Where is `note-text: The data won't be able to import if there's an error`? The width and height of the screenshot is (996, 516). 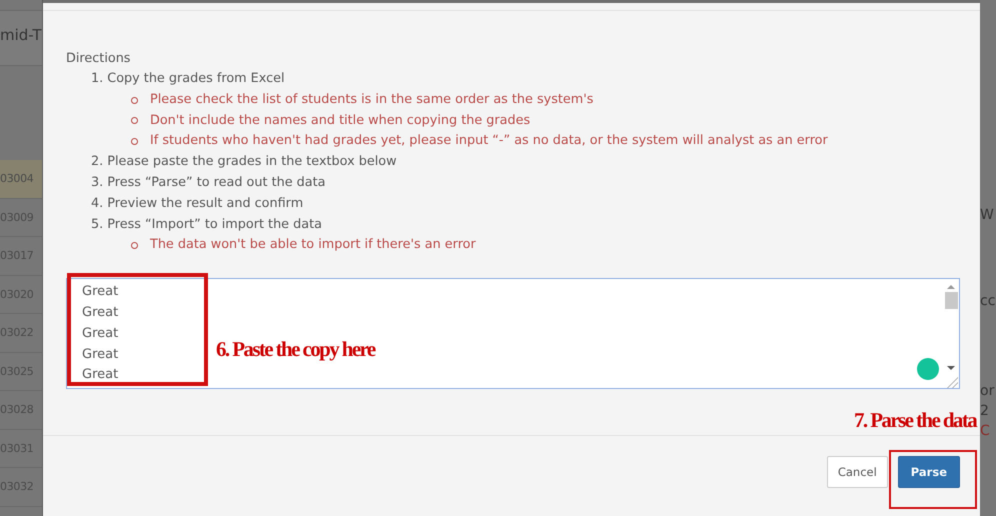 note-text: The data won't be able to import if there's an error is located at coordinates (313, 245).